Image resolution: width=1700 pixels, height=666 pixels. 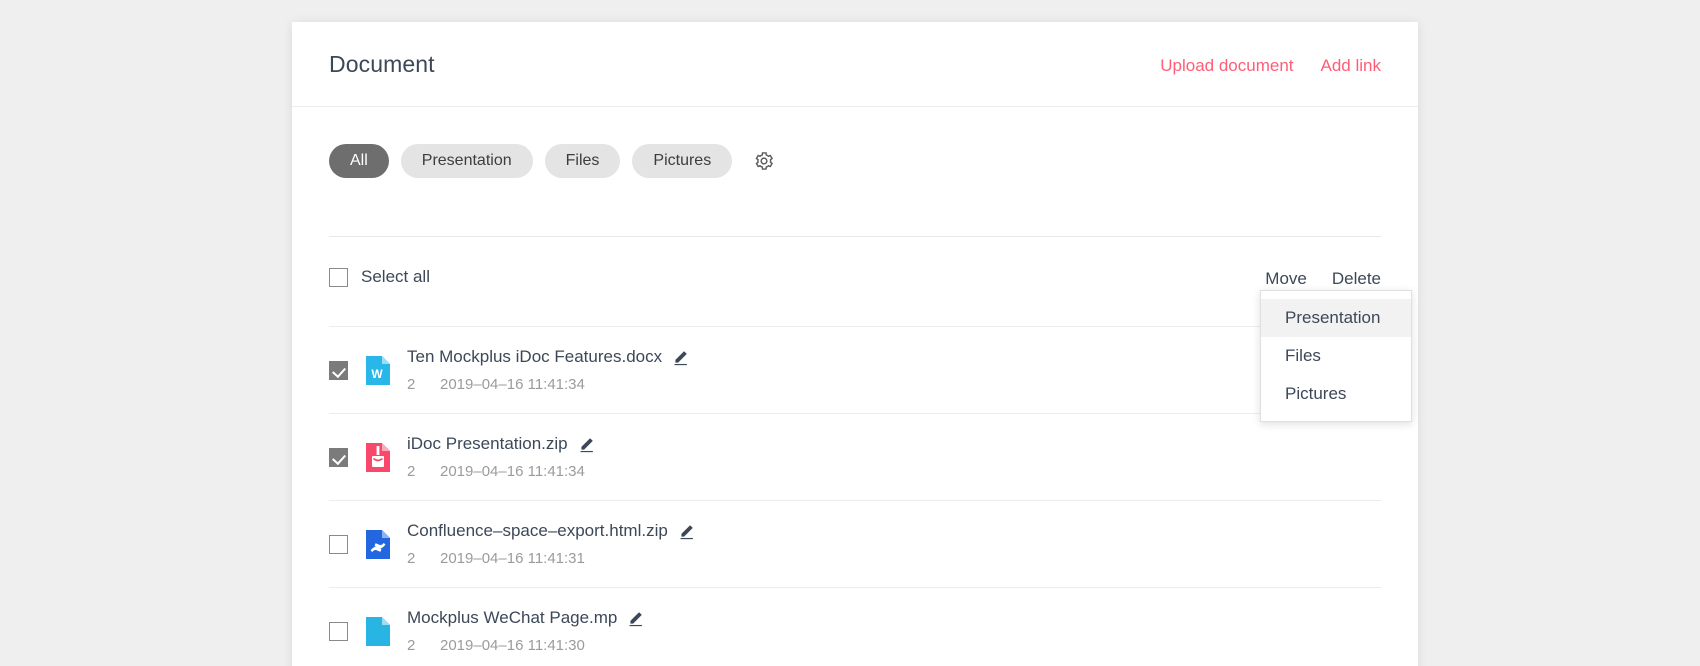 What do you see at coordinates (377, 374) in the screenshot?
I see `svg-text: W` at bounding box center [377, 374].